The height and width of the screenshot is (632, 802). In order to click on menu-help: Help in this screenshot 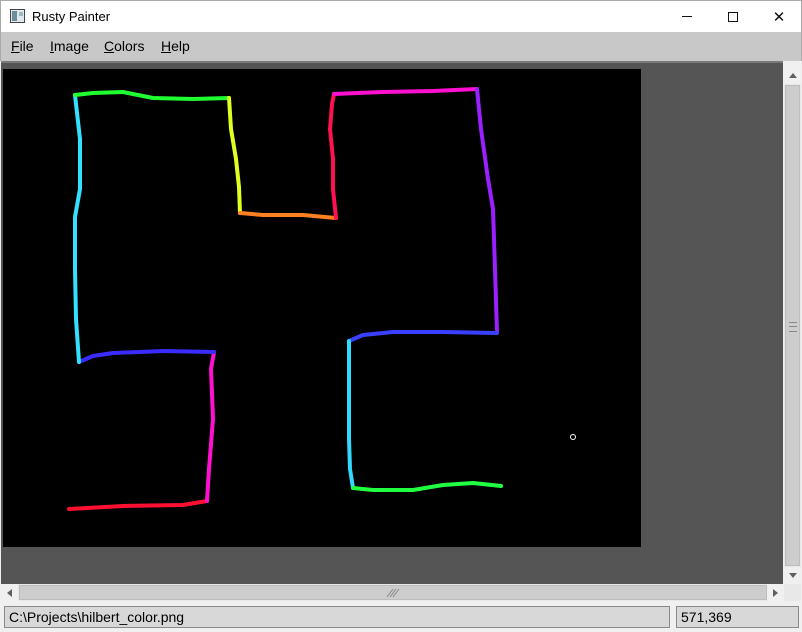, I will do `click(175, 46)`.